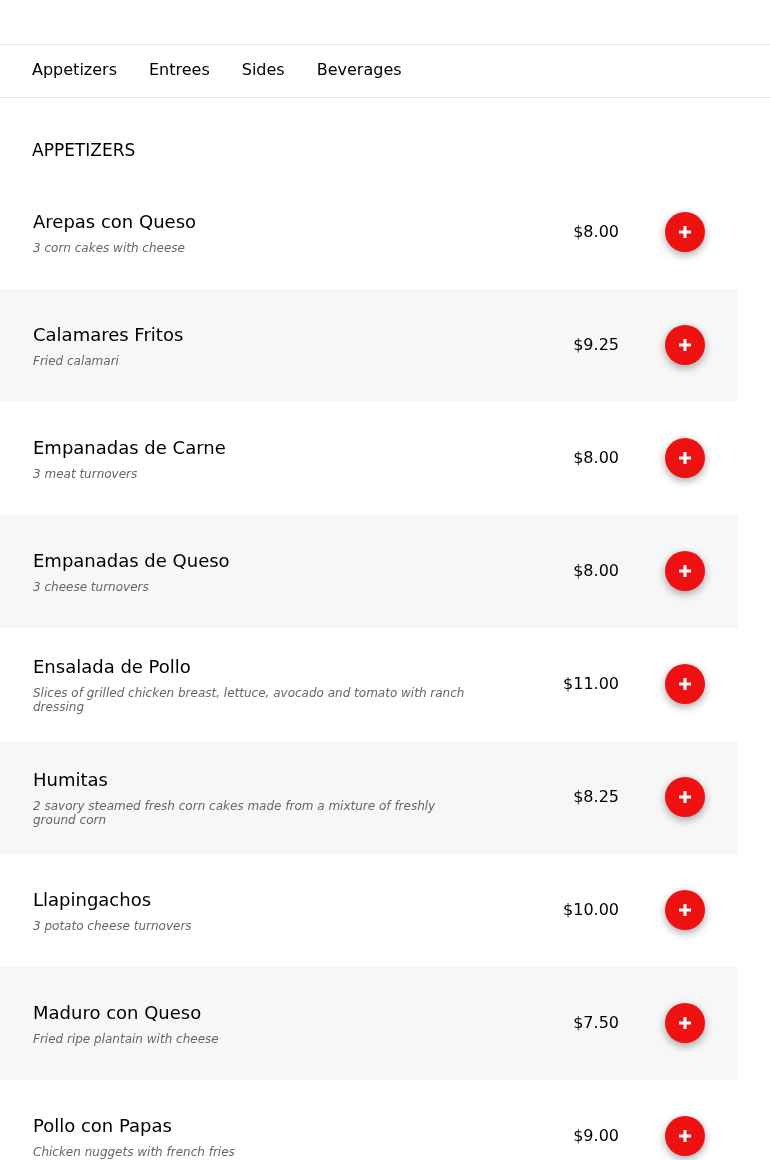 This screenshot has height=1160, width=770. What do you see at coordinates (115, 222) in the screenshot?
I see `item-name: Arepas con Queso` at bounding box center [115, 222].